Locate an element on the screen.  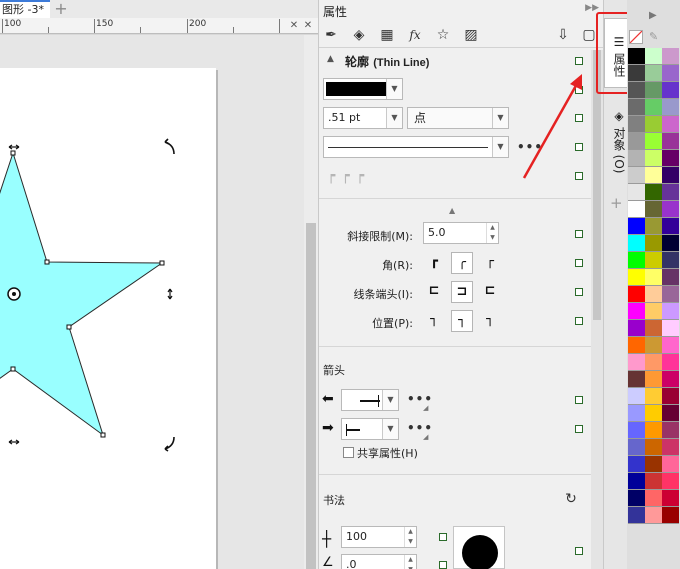
tab-objects: ◈ 对象 (O) is located at coordinates (616, 139).